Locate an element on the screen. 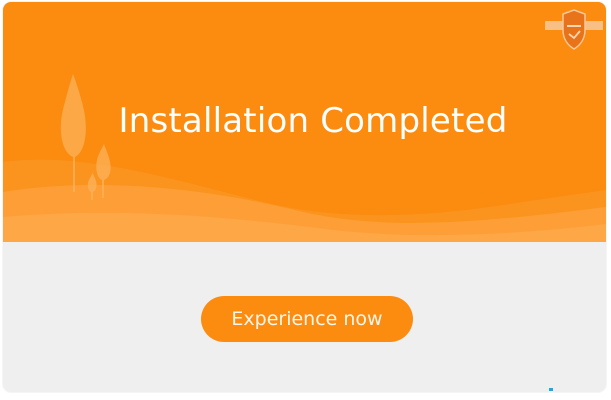  corner-mark is located at coordinates (551, 389).